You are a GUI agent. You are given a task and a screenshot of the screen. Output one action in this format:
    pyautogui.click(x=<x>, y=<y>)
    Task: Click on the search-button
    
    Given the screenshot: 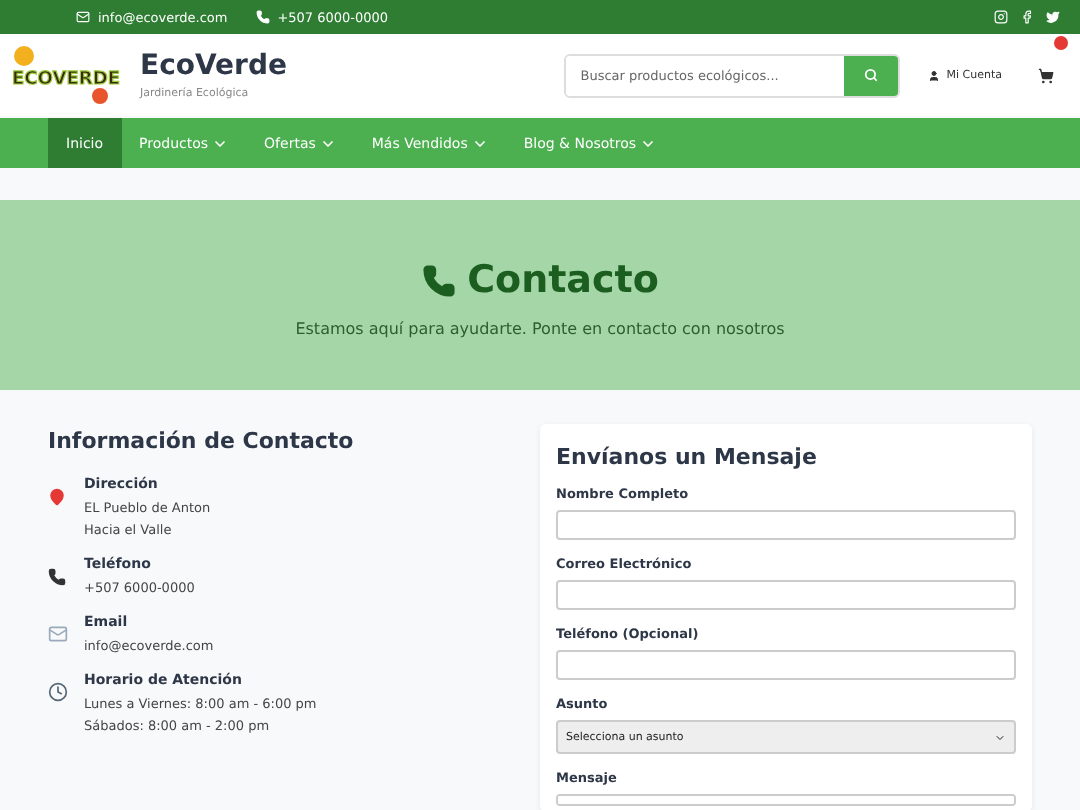 What is the action you would take?
    pyautogui.click(x=871, y=75)
    